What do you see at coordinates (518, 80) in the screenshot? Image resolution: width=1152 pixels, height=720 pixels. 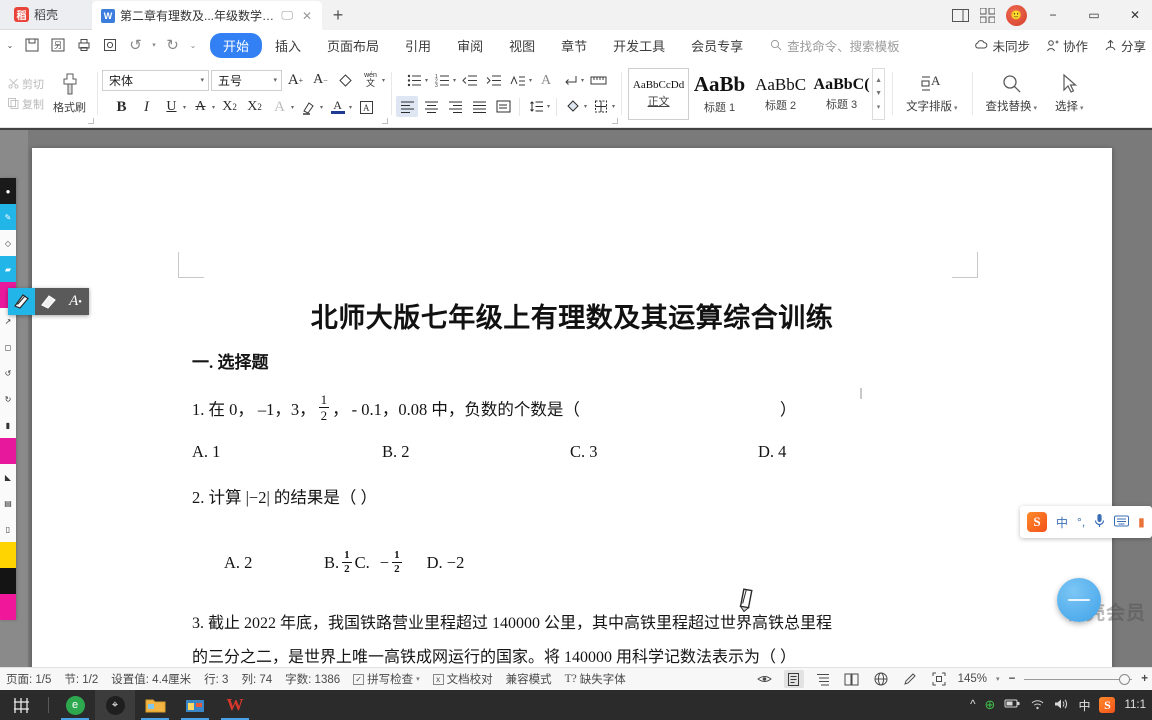 I see `sort-icon` at bounding box center [518, 80].